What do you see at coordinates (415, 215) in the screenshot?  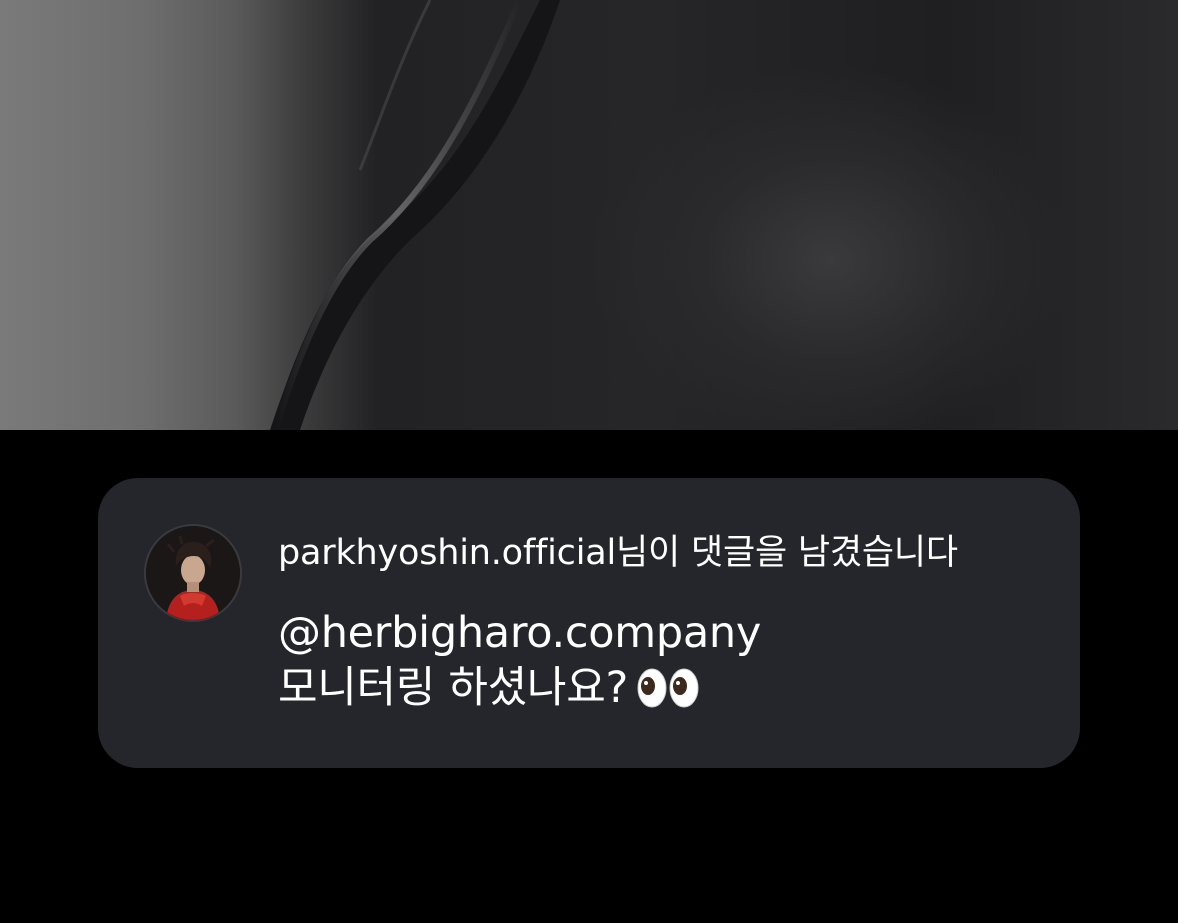 I see `video-light-streak` at bounding box center [415, 215].